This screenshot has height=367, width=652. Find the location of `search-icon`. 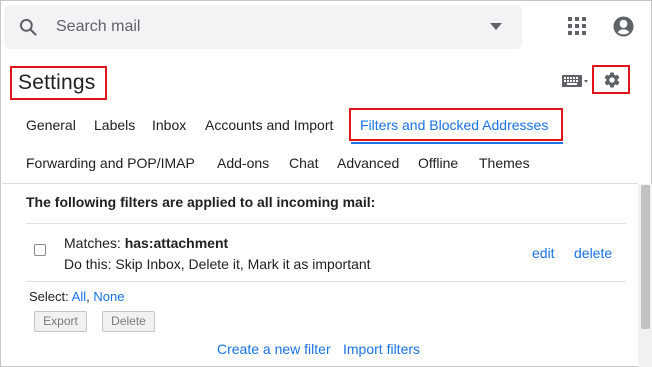

search-icon is located at coordinates (28, 27).